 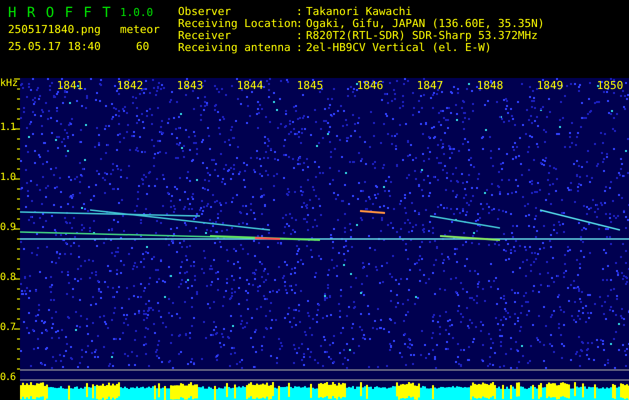 What do you see at coordinates (8, 127) in the screenshot?
I see `frequency-label: 1.1` at bounding box center [8, 127].